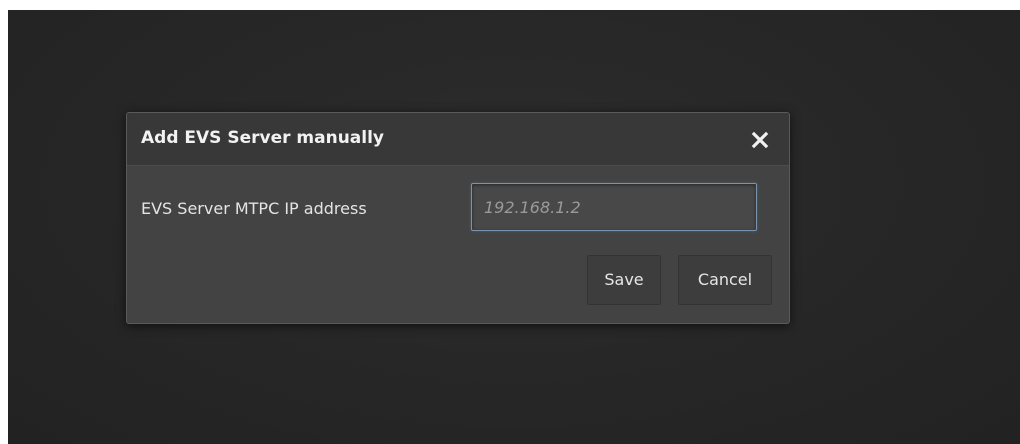 This screenshot has height=444, width=1020. I want to click on save-button: Save, so click(624, 280).